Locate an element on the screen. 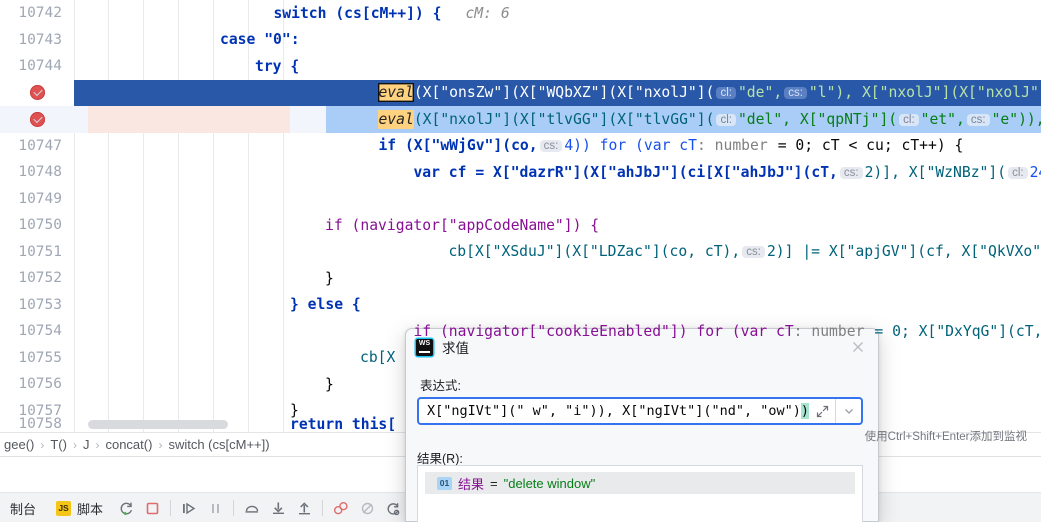 The width and height of the screenshot is (1041, 522). result-panel: 01 结果 = "delete window" is located at coordinates (640, 493).